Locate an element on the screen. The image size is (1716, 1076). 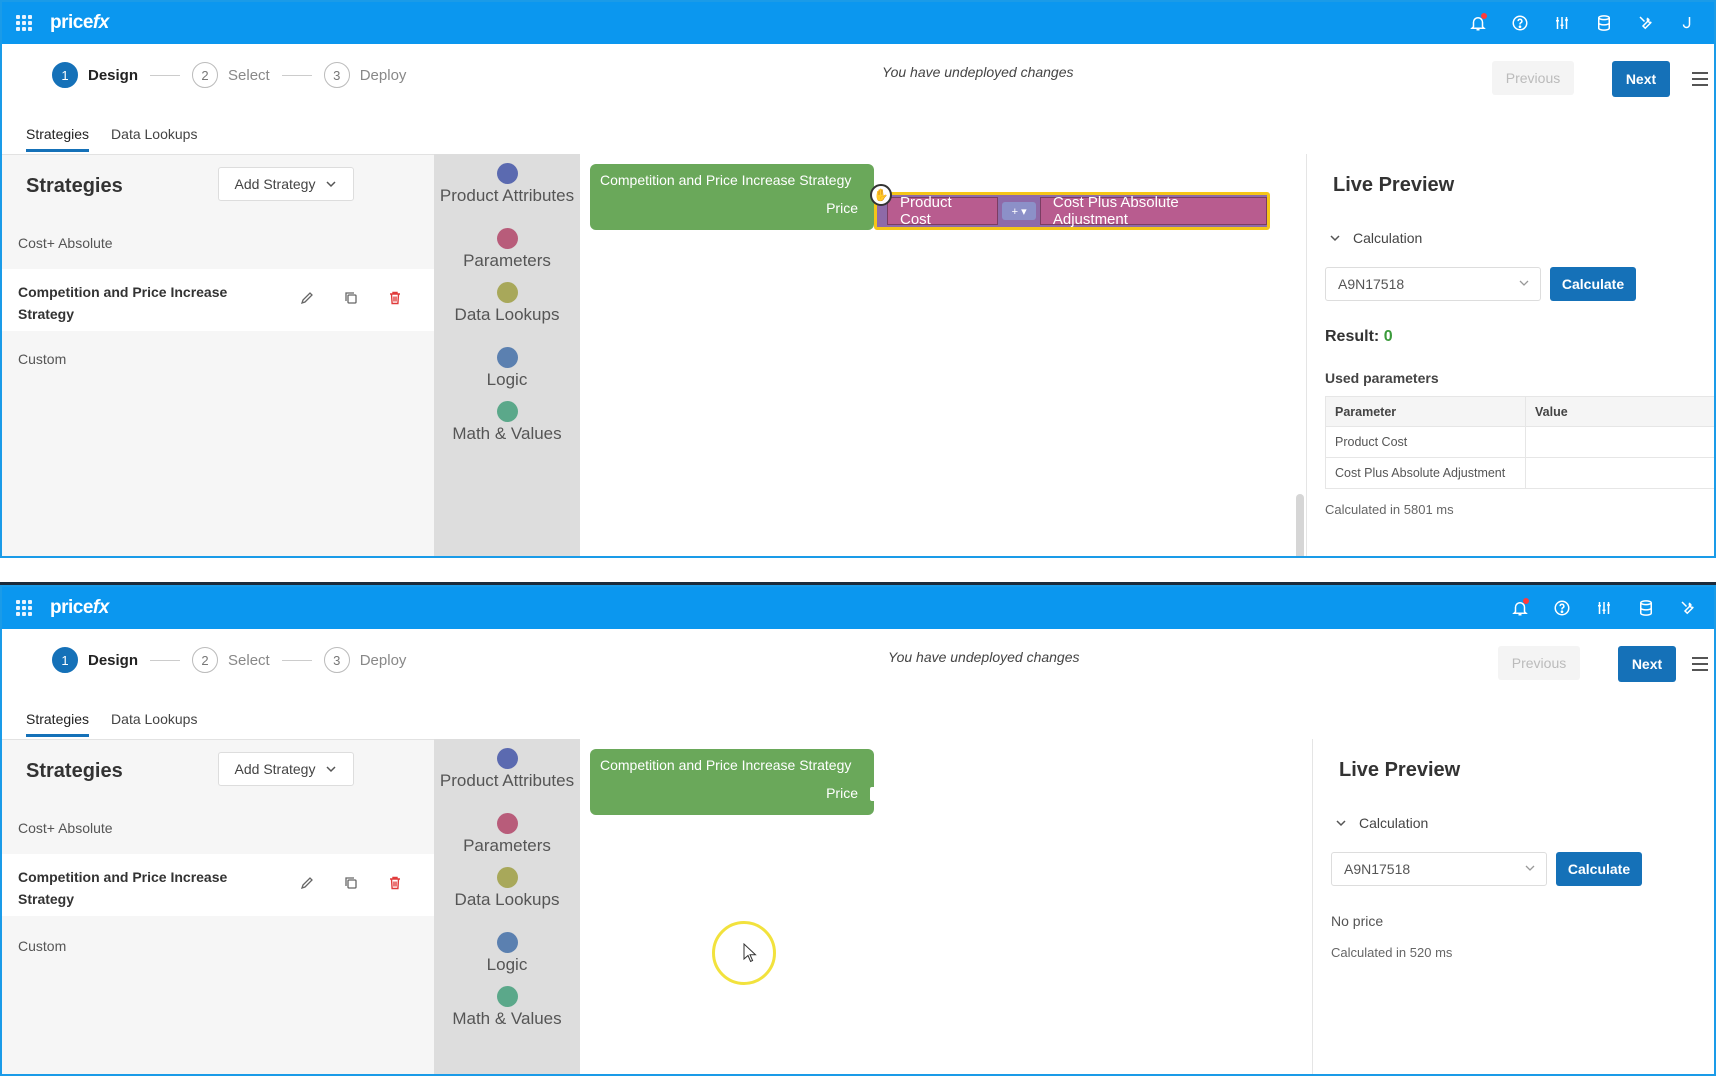
table-cell: Product Cost is located at coordinates (1425, 442).